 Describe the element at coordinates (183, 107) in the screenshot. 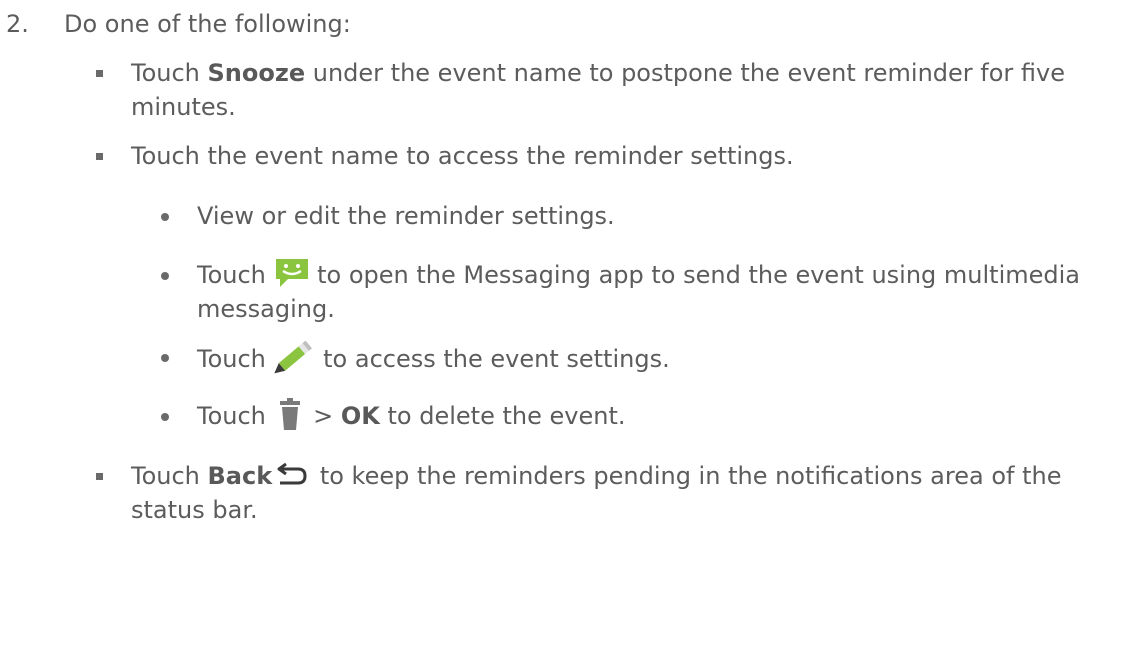

I see `snooze-item-line2: minutes.` at that location.